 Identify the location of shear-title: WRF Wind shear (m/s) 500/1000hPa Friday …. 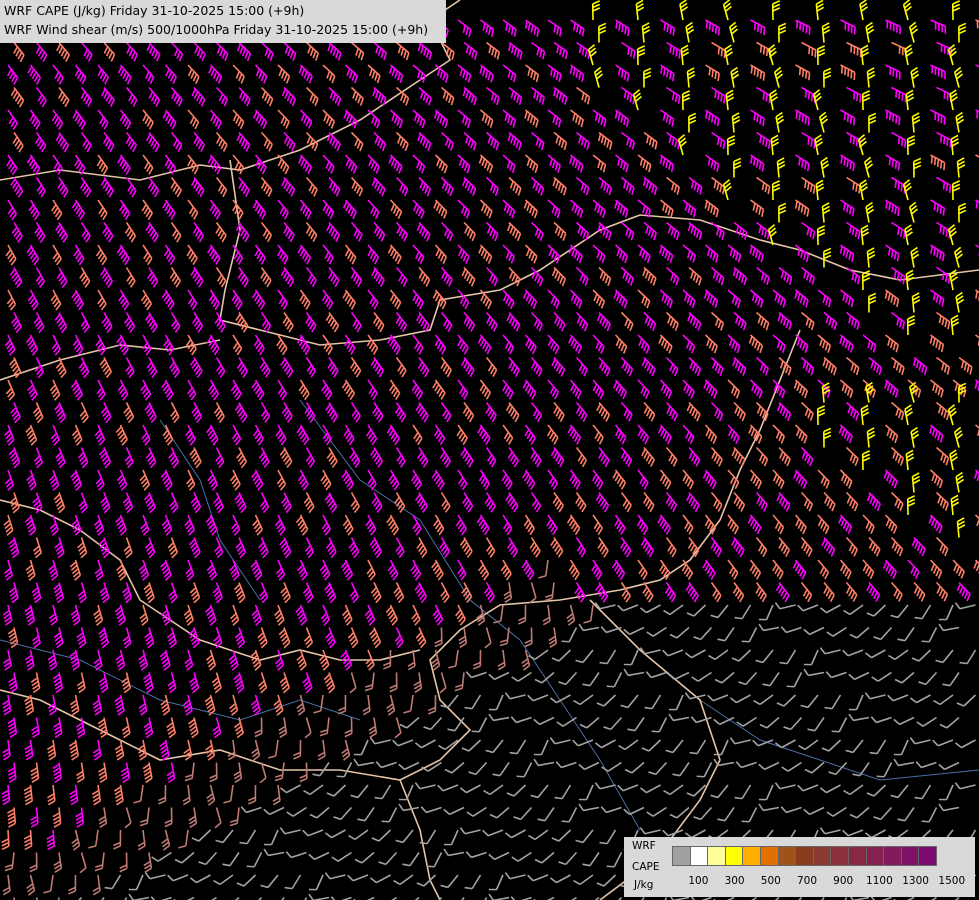
(216, 29).